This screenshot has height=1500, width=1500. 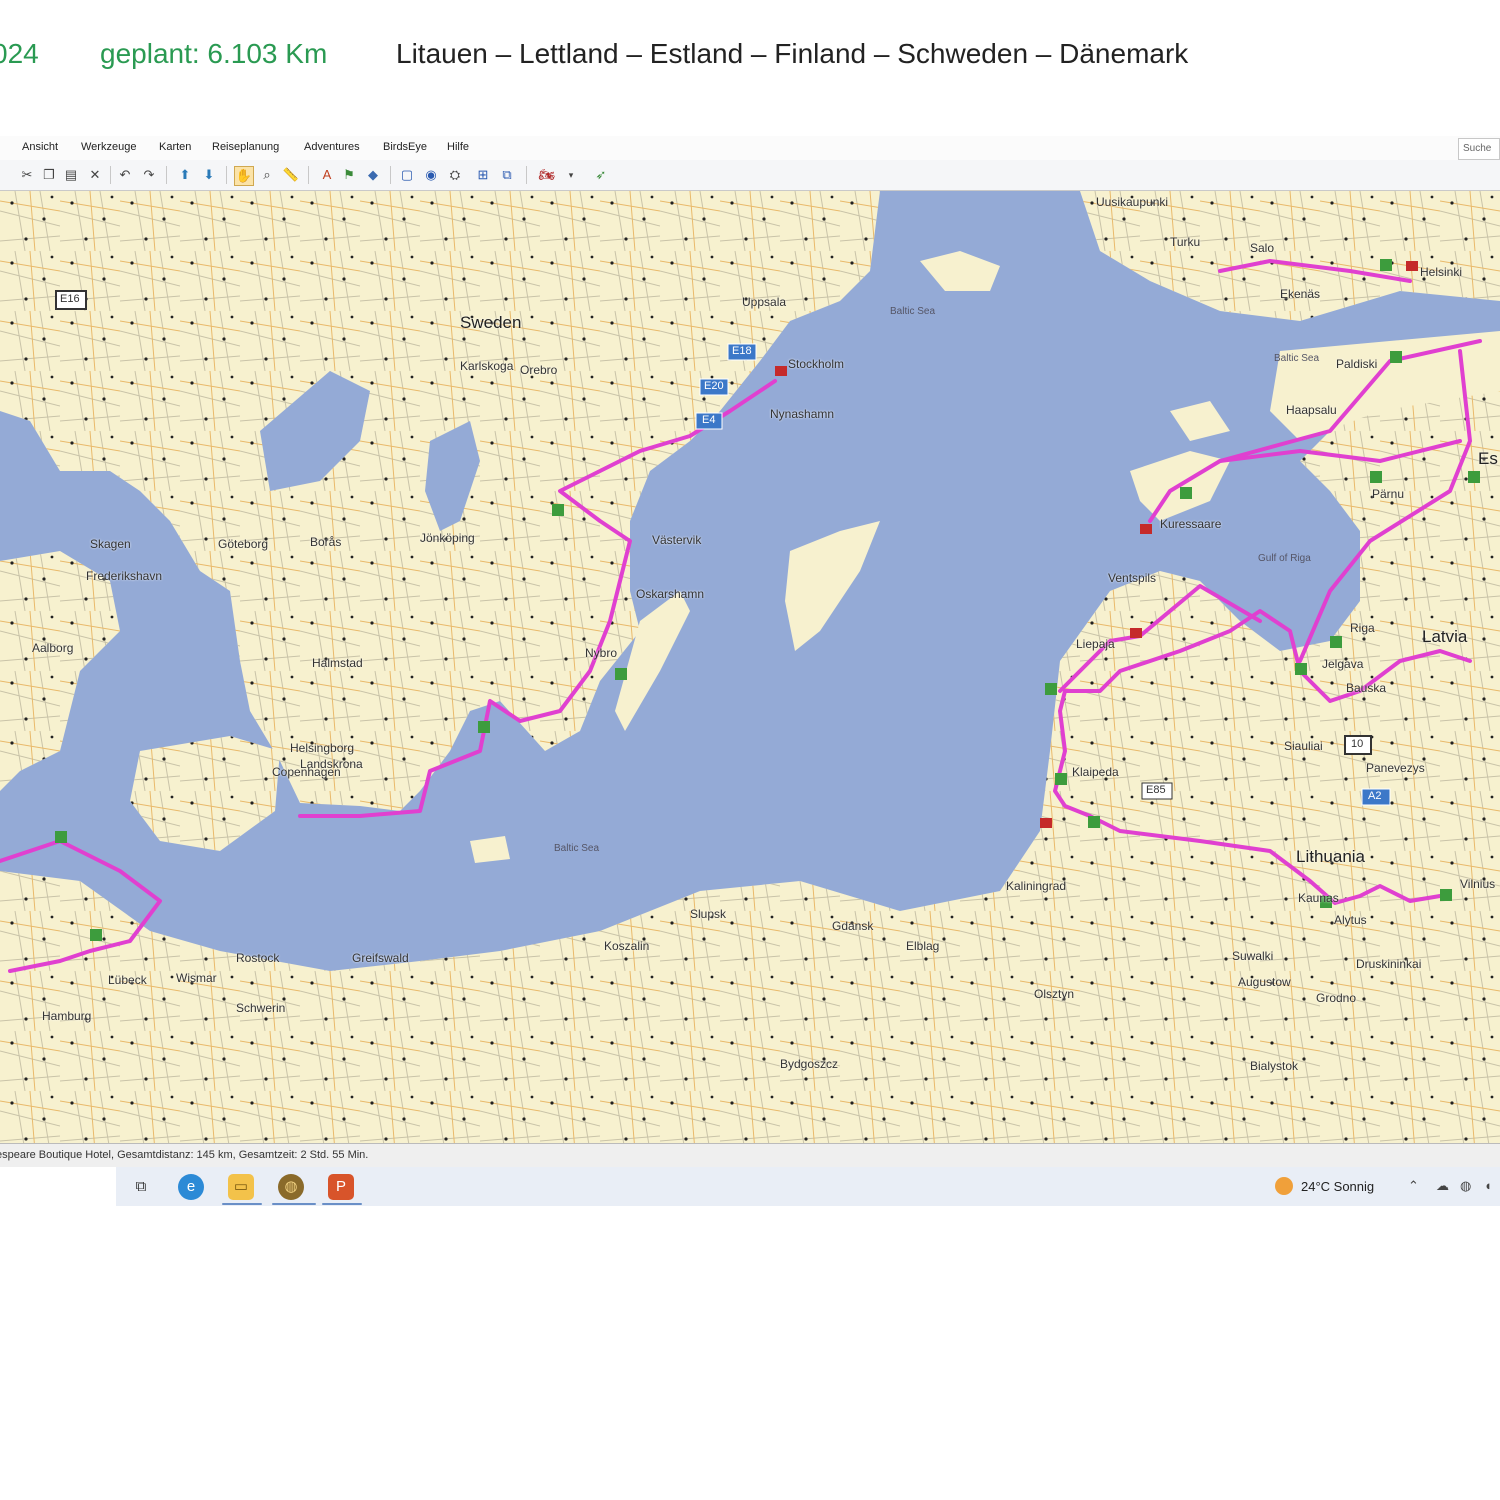 What do you see at coordinates (110, 544) in the screenshot?
I see `city-label: Skagen` at bounding box center [110, 544].